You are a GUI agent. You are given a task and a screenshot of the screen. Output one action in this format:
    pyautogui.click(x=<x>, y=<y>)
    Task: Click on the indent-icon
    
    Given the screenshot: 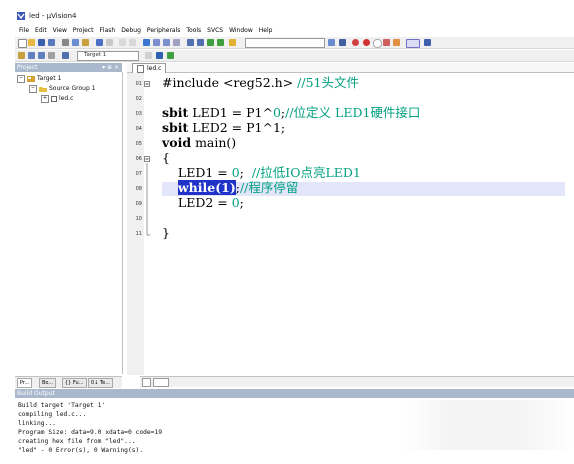 What is the action you would take?
    pyautogui.click(x=190, y=42)
    